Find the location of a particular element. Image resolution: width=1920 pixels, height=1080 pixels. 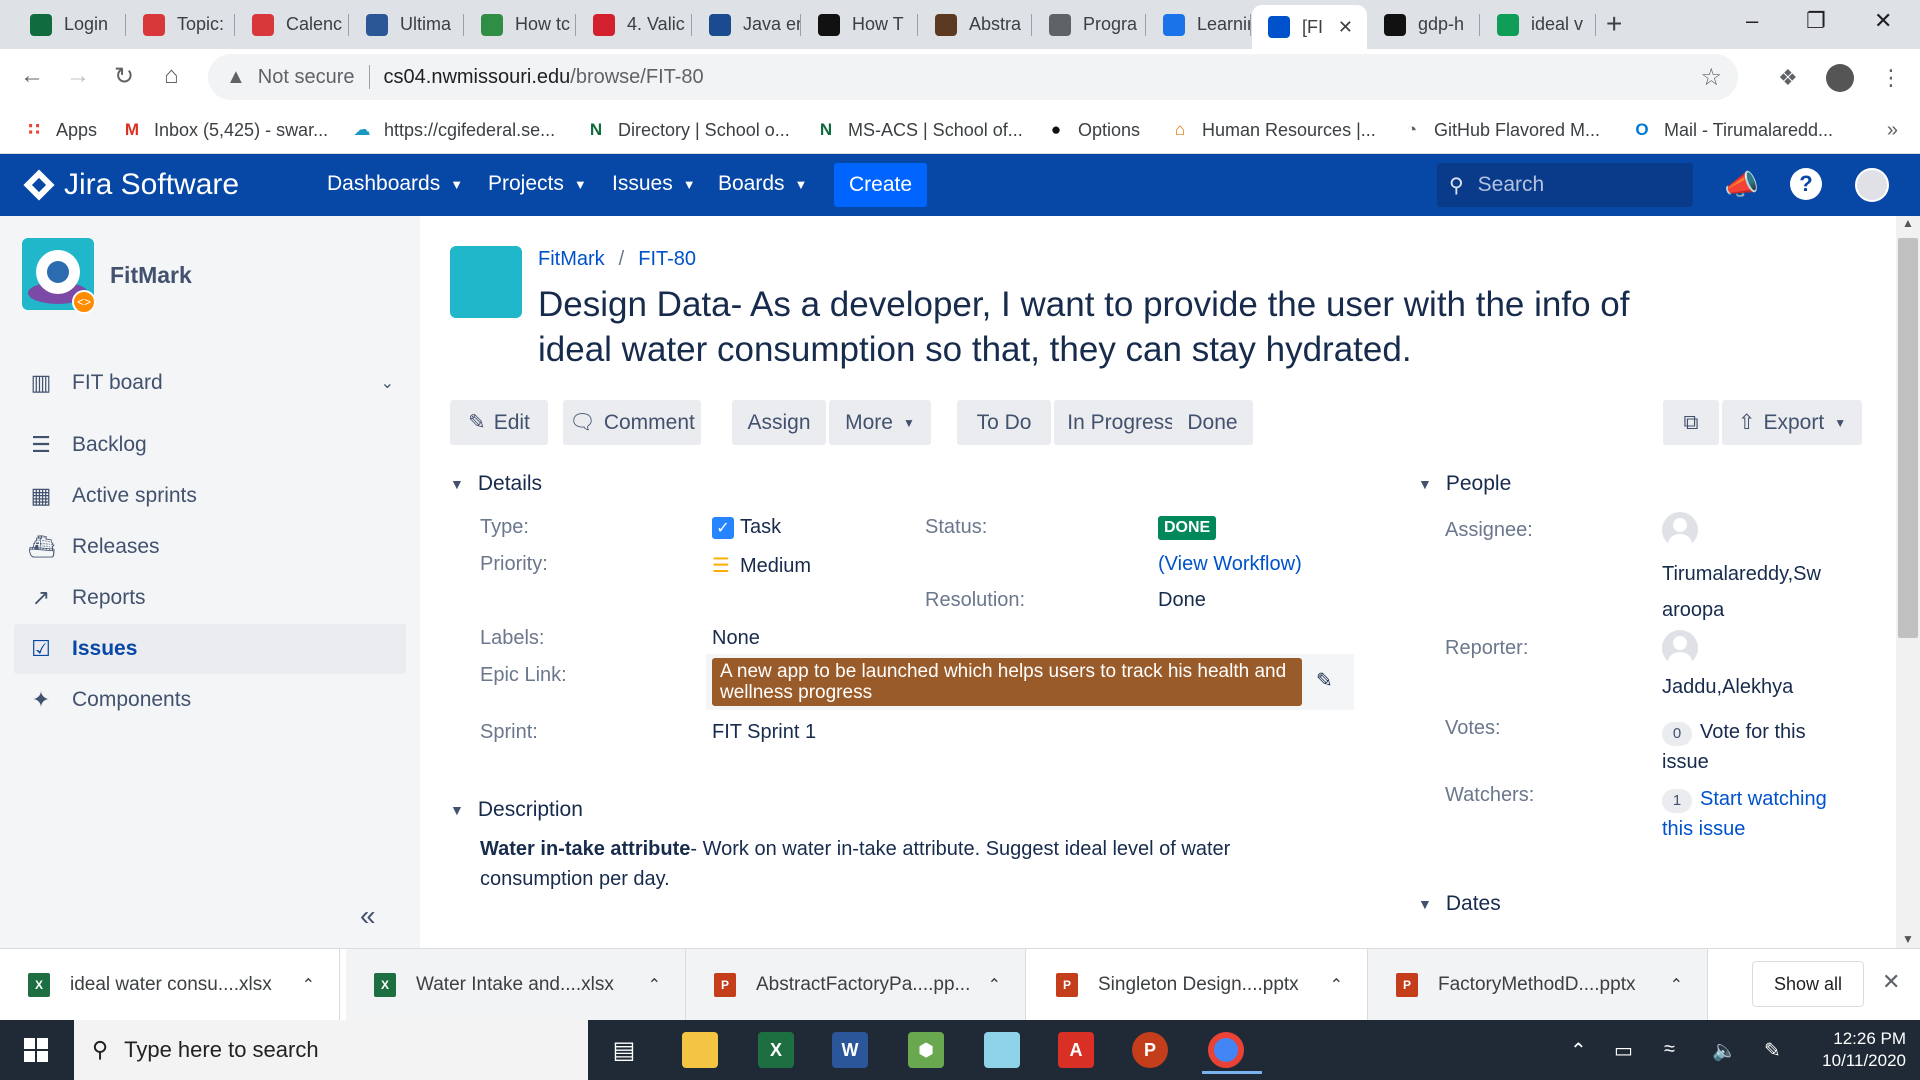

reporter-name: Jaddu,Alekhya is located at coordinates (1727, 687).